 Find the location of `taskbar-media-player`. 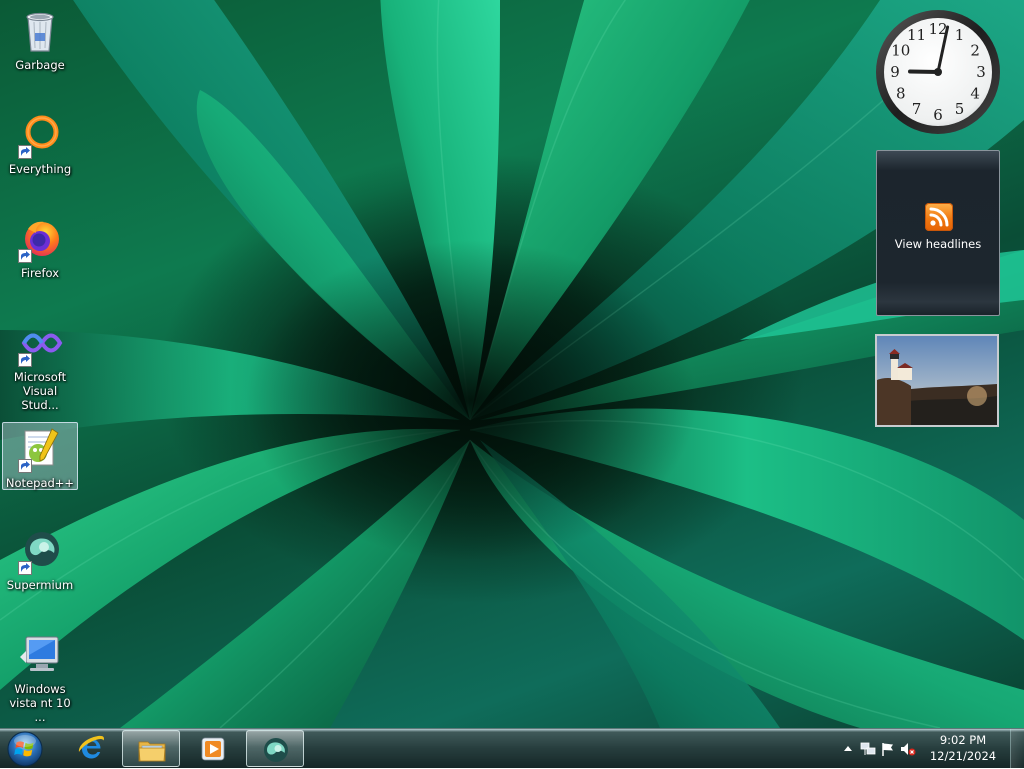

taskbar-media-player is located at coordinates (213, 748).